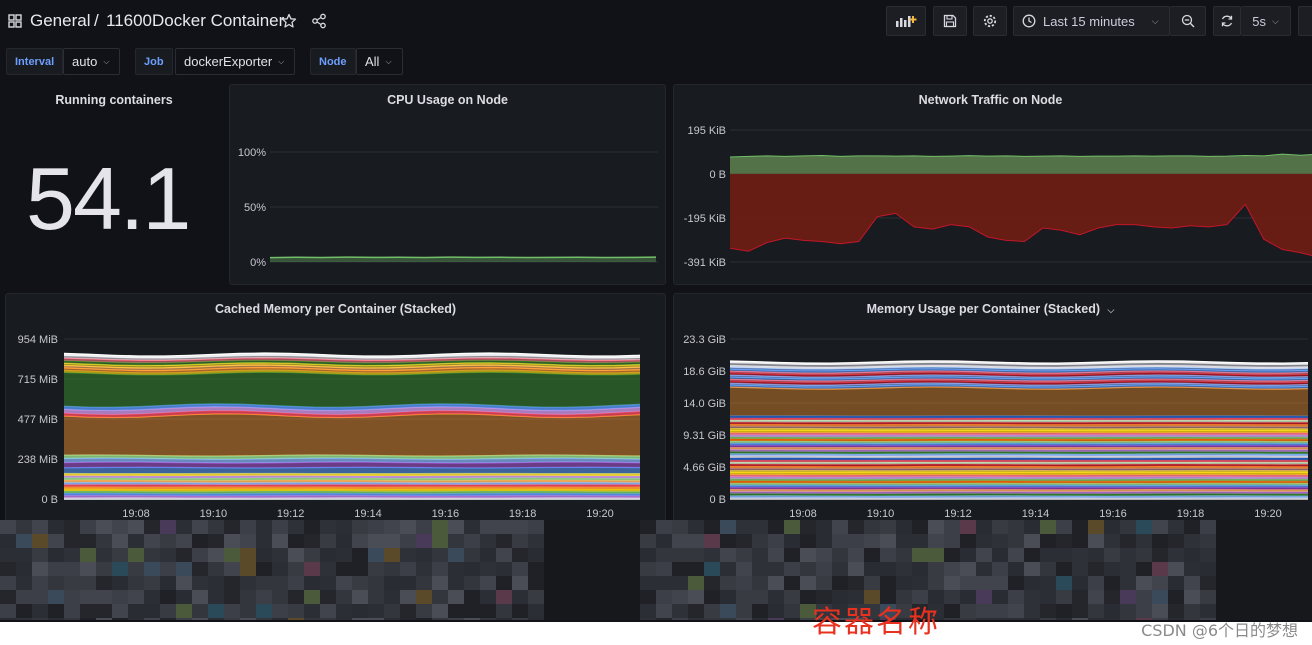 The image size is (1312, 645). Describe the element at coordinates (91, 61) in the screenshot. I see `variable-select-interval: auto ⌵` at that location.